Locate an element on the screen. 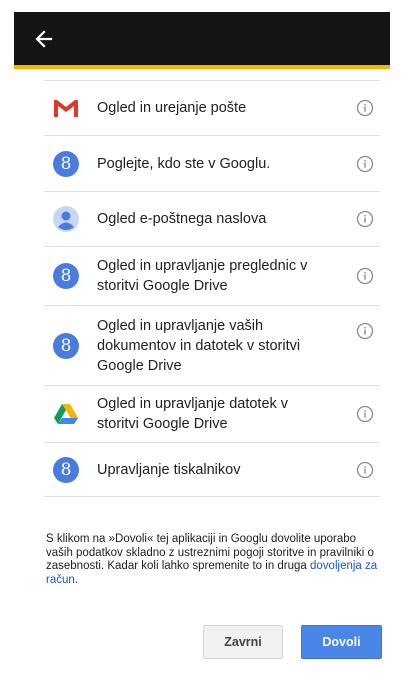 Image resolution: width=402 pixels, height=685 pixels. allow-button: Dovoli is located at coordinates (341, 642).